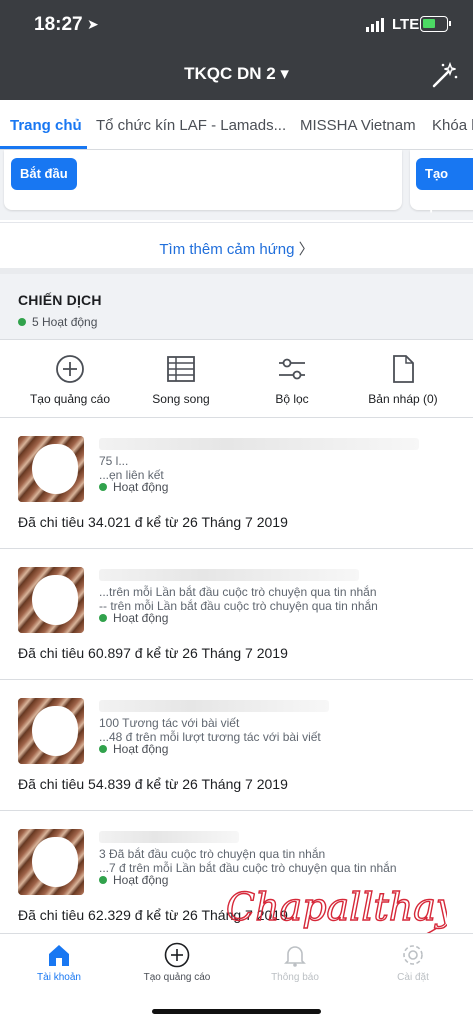 The width and height of the screenshot is (473, 1024). Describe the element at coordinates (65, 322) in the screenshot. I see `active-count: 5 Hoạt động` at that location.